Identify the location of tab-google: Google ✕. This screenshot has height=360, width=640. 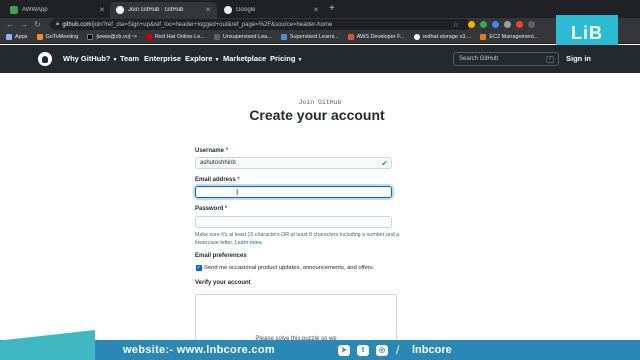
(271, 10).